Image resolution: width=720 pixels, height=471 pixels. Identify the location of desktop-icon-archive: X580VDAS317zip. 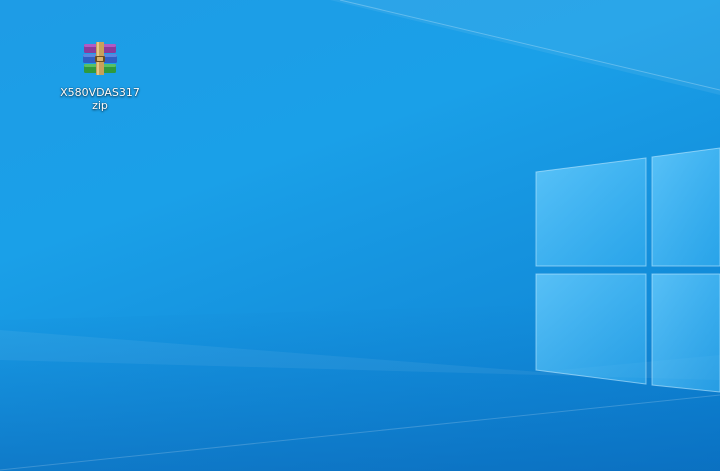
(100, 78).